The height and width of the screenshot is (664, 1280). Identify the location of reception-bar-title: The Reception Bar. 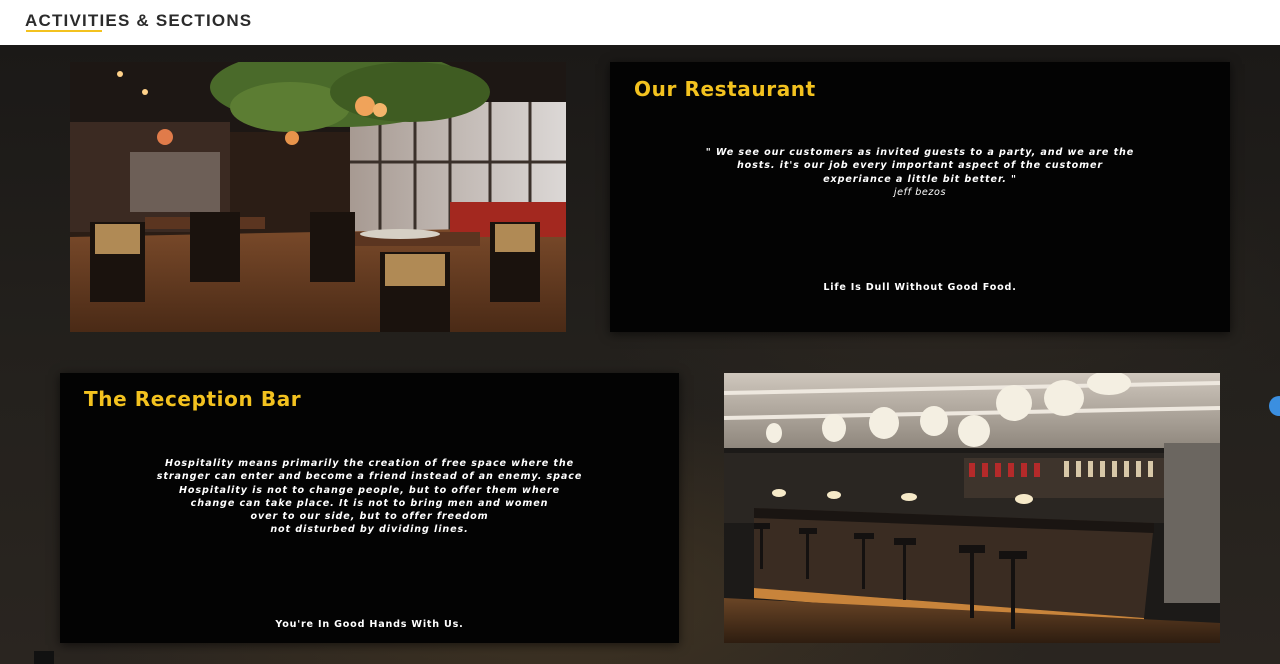
(193, 399).